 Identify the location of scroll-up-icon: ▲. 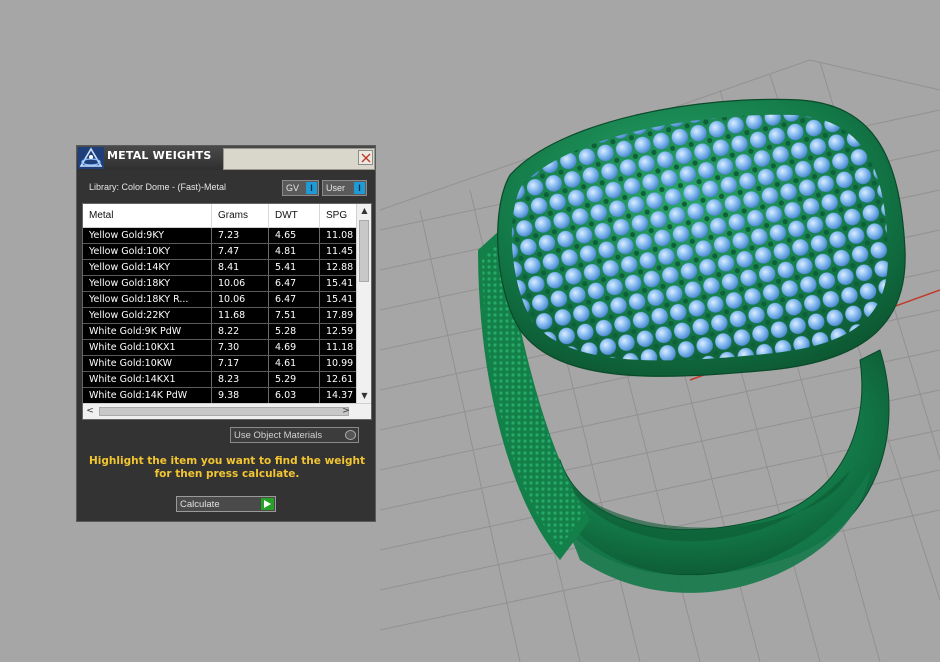
(364, 211).